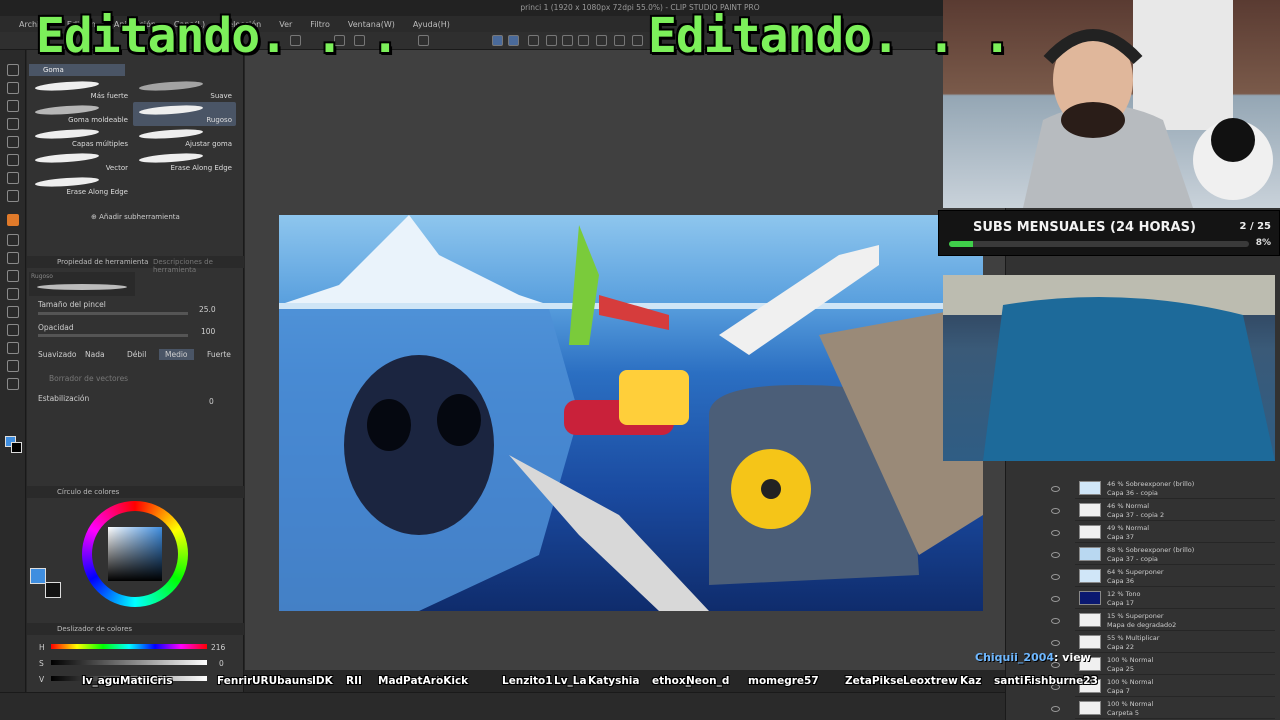 Image resolution: width=1280 pixels, height=720 pixels. I want to click on layer-row: 100 % Normal Capa 25, so click(1175, 664).